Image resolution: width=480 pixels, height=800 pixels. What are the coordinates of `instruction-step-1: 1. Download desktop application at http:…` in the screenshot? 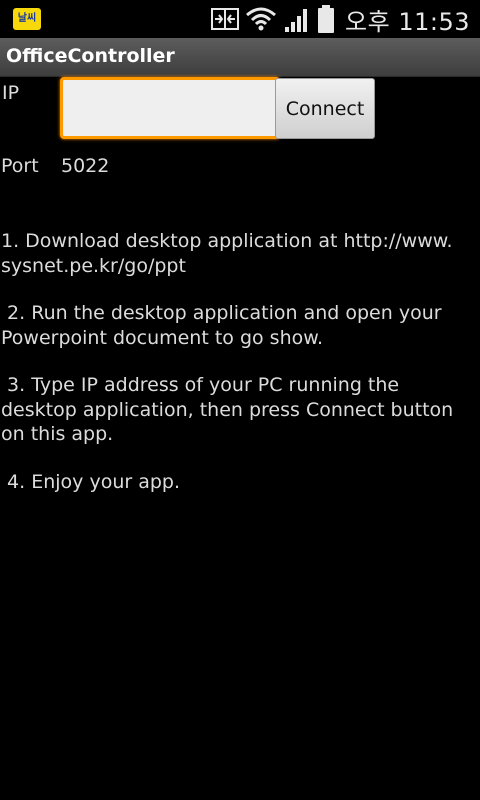 It's located at (227, 253).